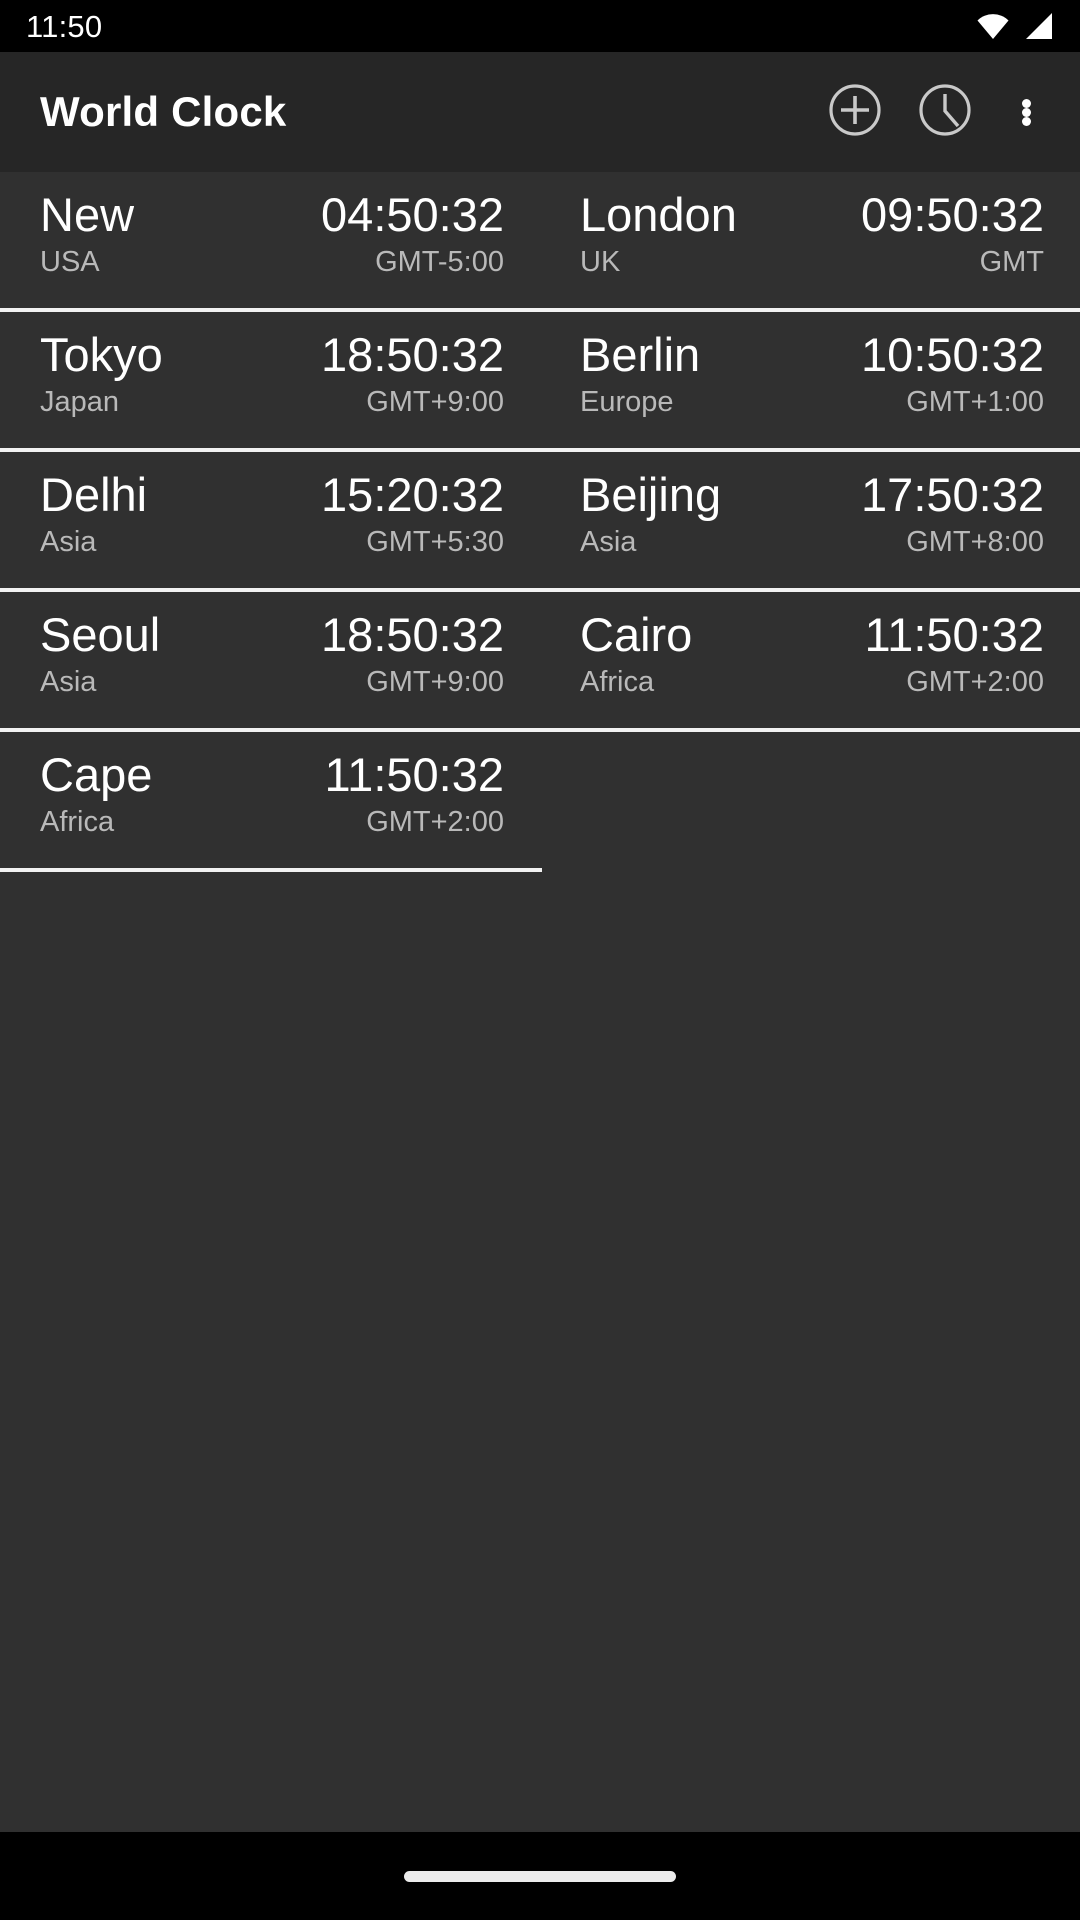 The height and width of the screenshot is (1920, 1080). What do you see at coordinates (810, 380) in the screenshot?
I see `list-item: Berlin 10:50:32 Europe GMT+1:00` at bounding box center [810, 380].